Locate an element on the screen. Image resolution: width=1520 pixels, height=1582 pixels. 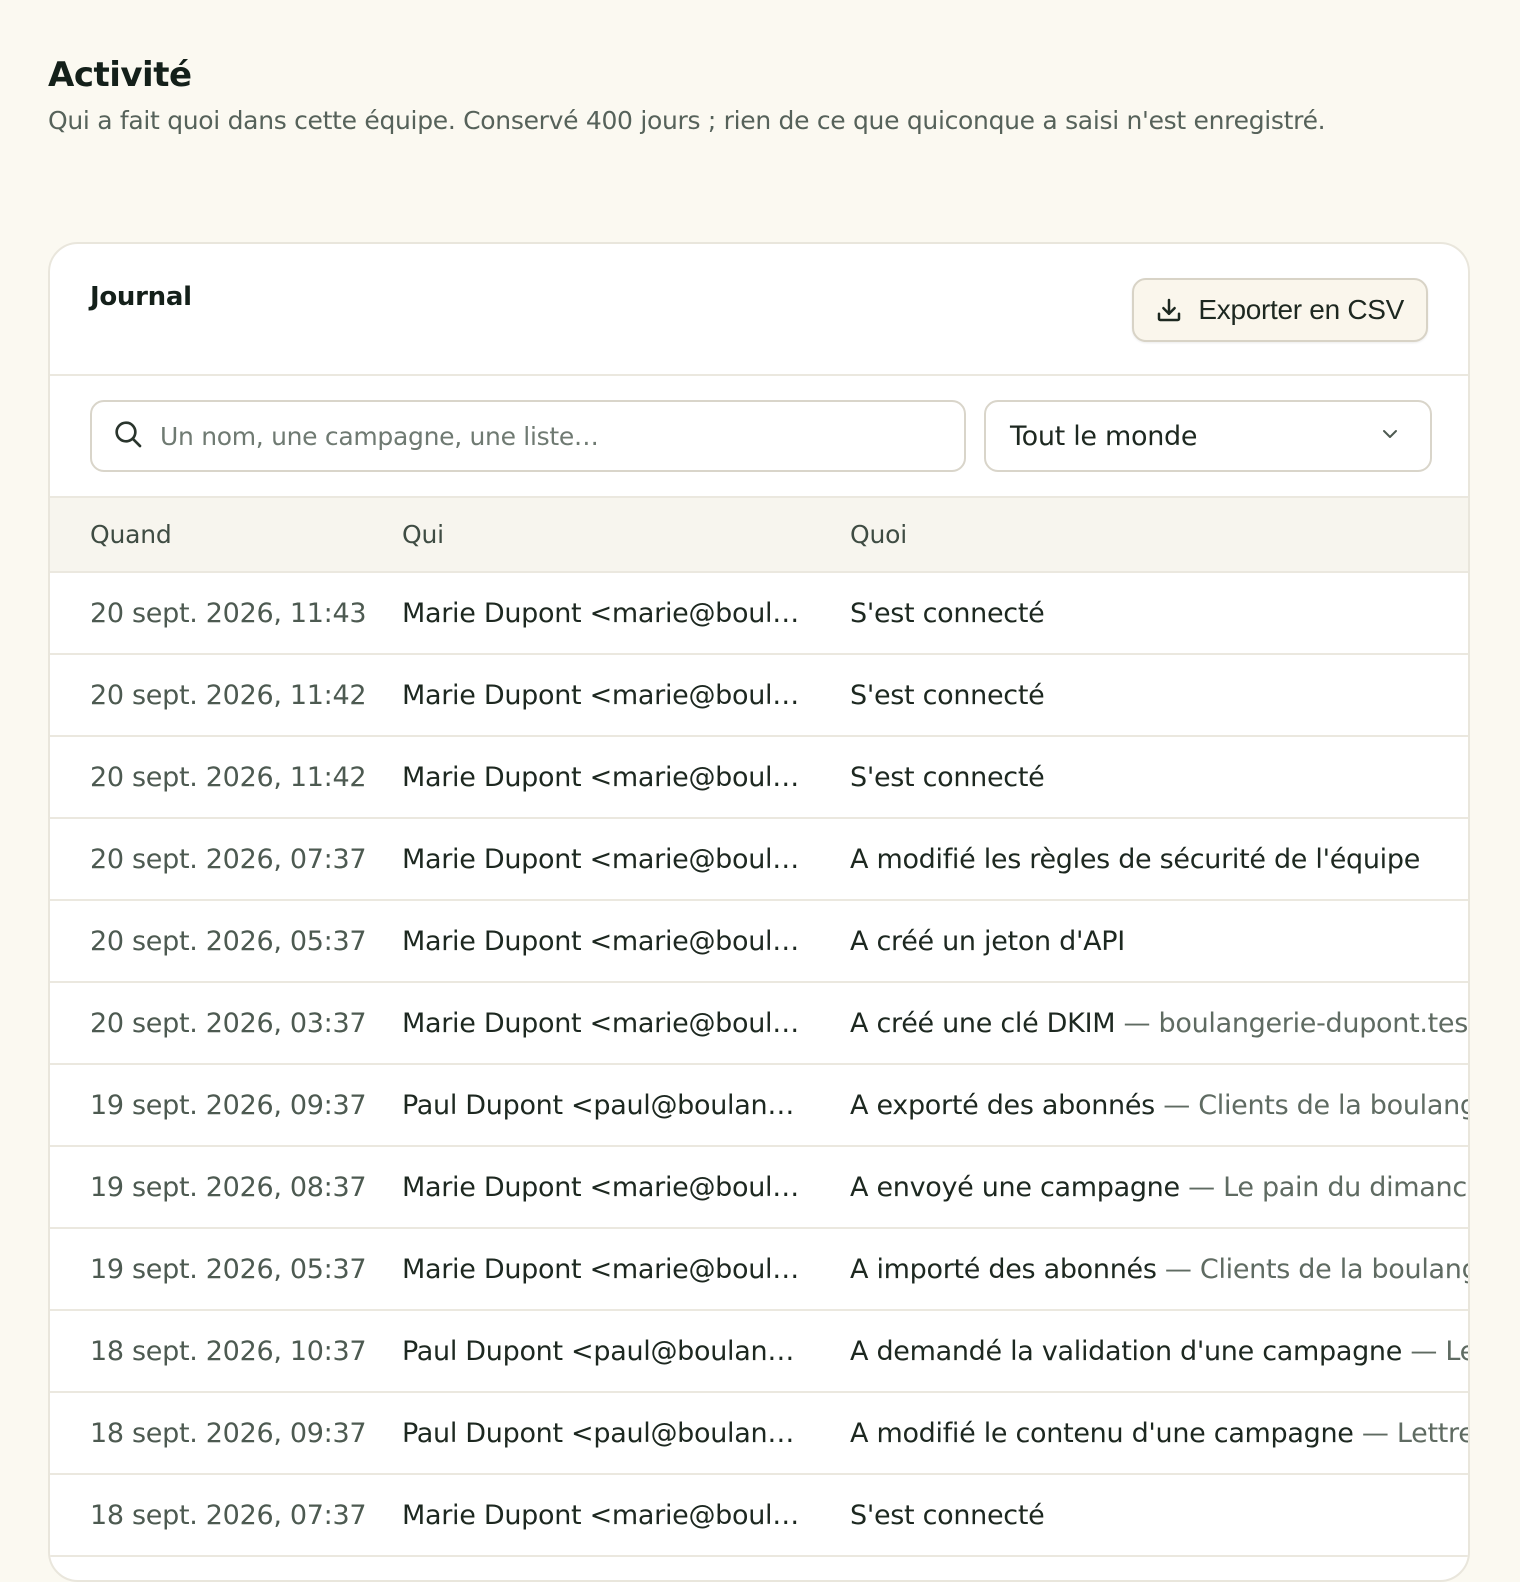
row-when: 20 sept. 2026, 07:37 is located at coordinates (226, 859).